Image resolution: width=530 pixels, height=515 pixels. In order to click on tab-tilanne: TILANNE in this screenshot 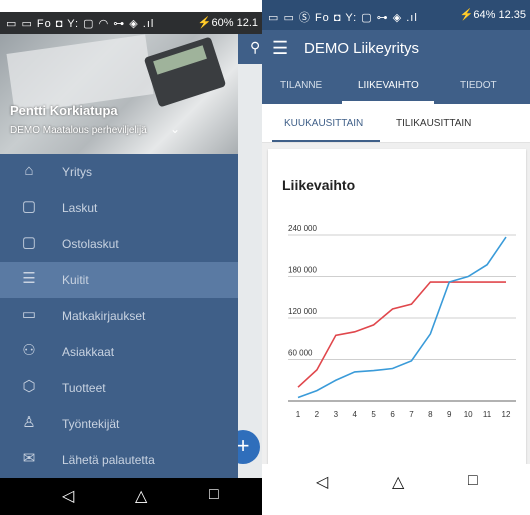, I will do `click(301, 85)`.